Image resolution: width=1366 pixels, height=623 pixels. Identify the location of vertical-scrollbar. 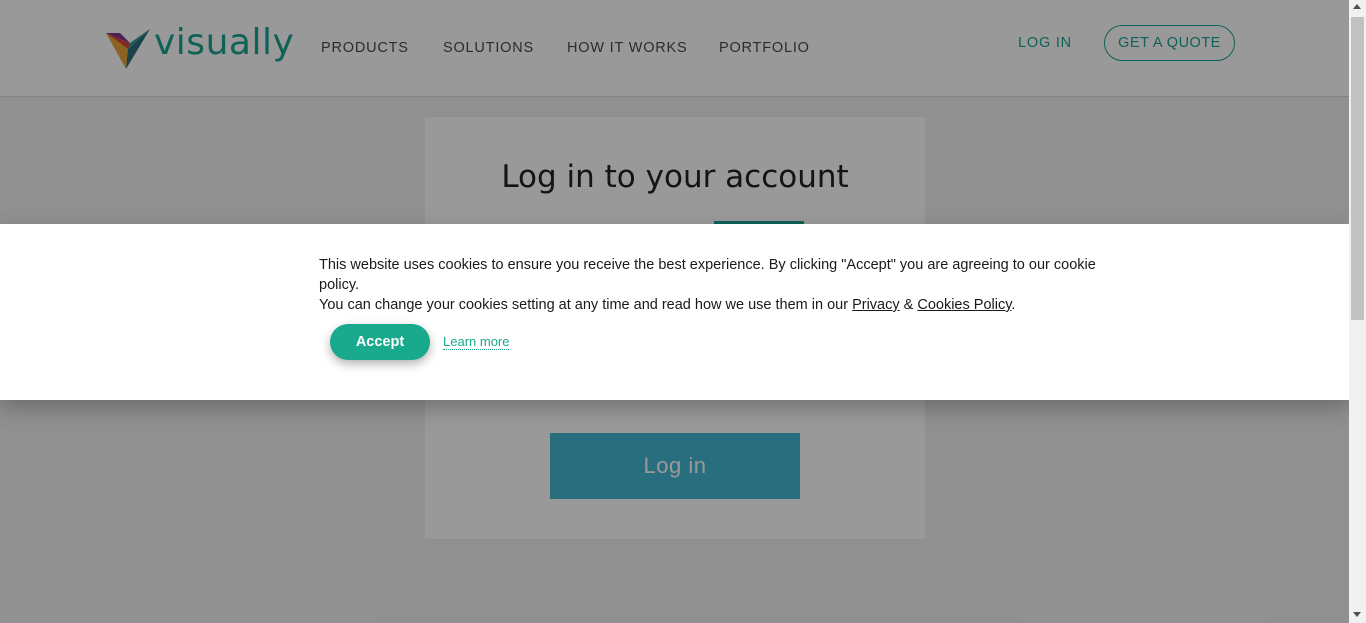
(1357, 311).